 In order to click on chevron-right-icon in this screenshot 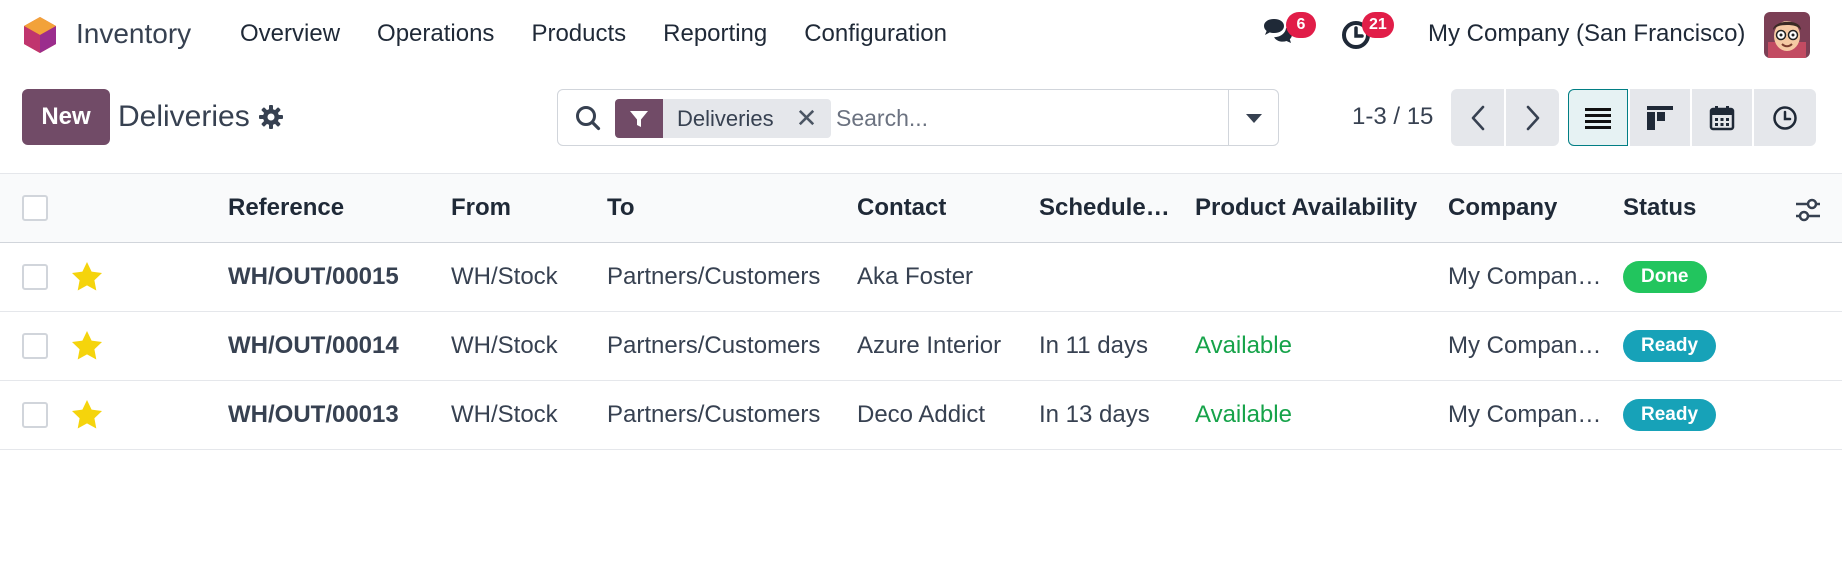, I will do `click(1532, 117)`.